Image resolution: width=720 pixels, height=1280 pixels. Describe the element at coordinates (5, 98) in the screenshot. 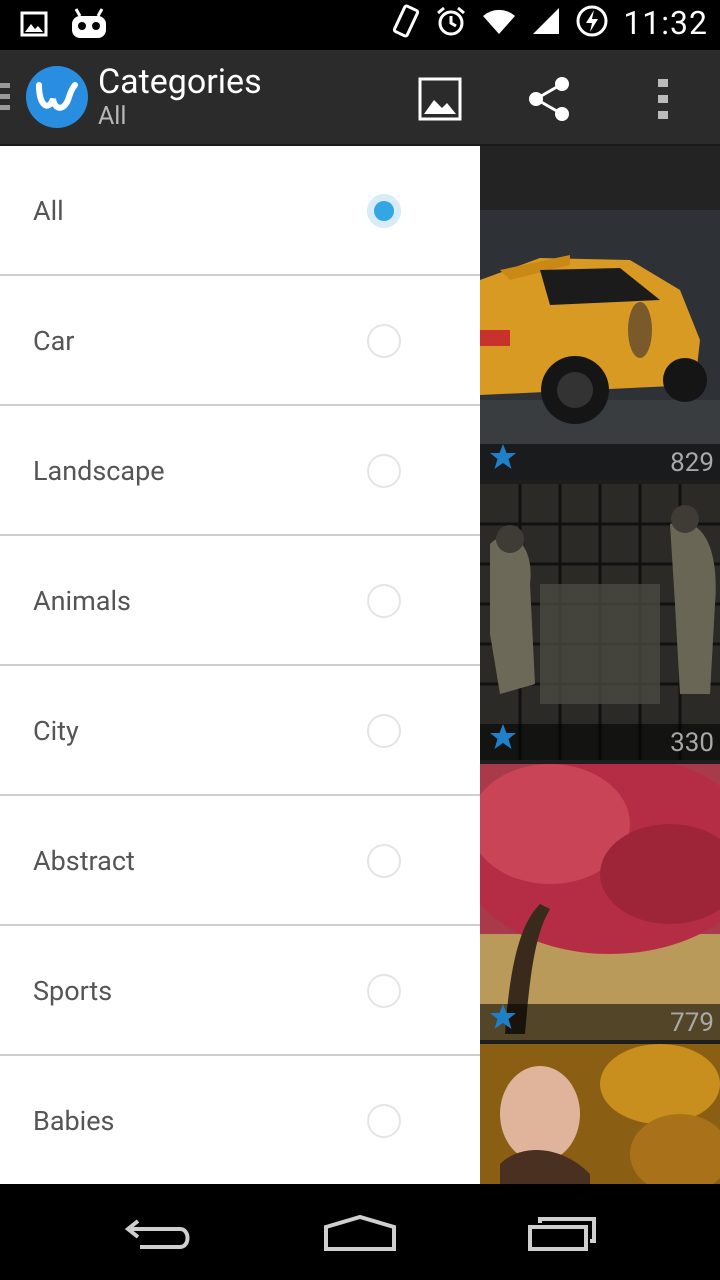

I see `drawer-indicator-icon` at that location.